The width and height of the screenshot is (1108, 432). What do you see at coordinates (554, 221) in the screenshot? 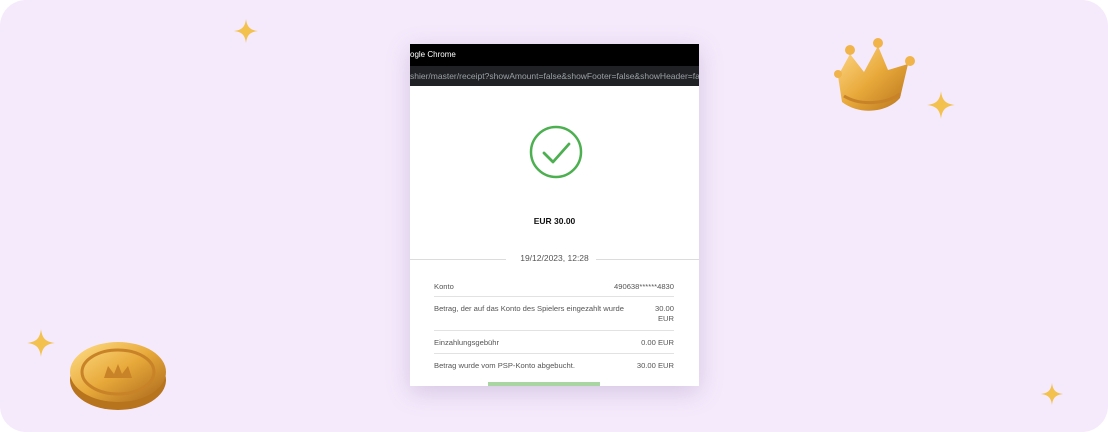
I see `receipt-amount: EUR 30.00` at bounding box center [554, 221].